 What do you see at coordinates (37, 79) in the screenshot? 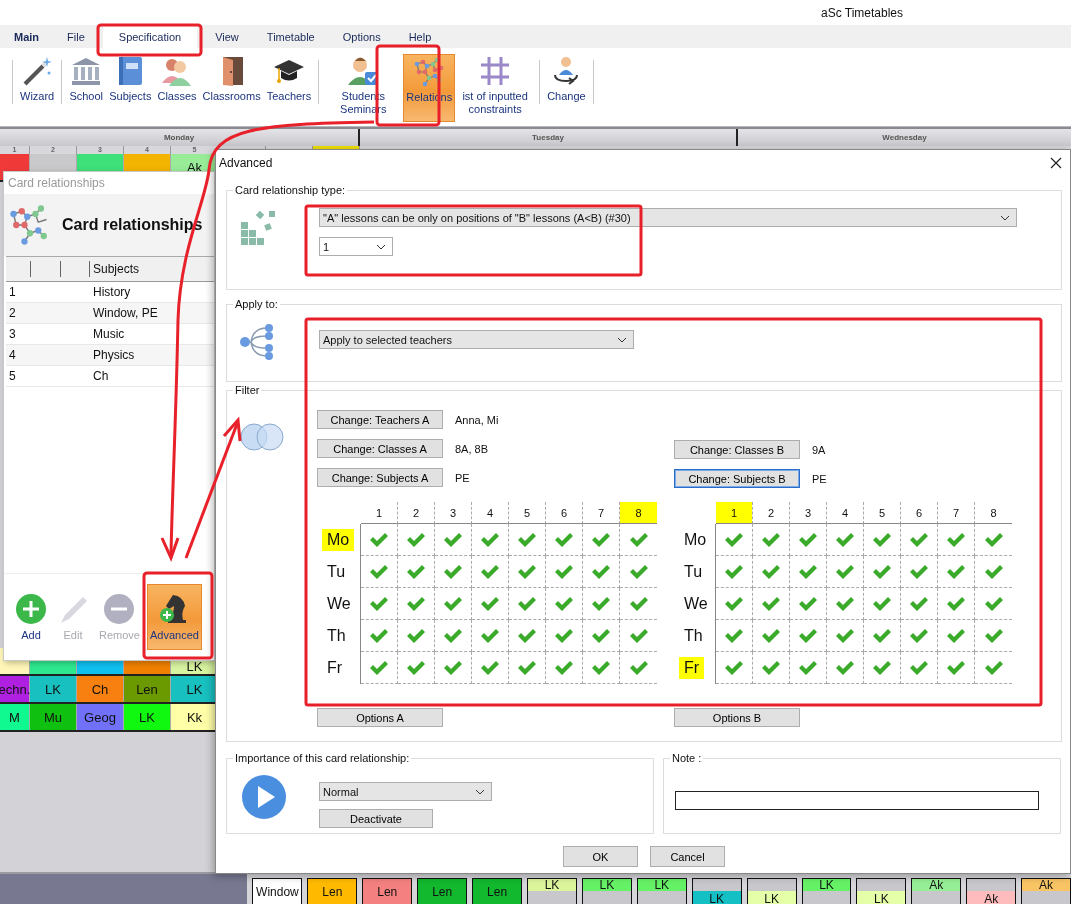
I see `ribbon-button: Wizard` at bounding box center [37, 79].